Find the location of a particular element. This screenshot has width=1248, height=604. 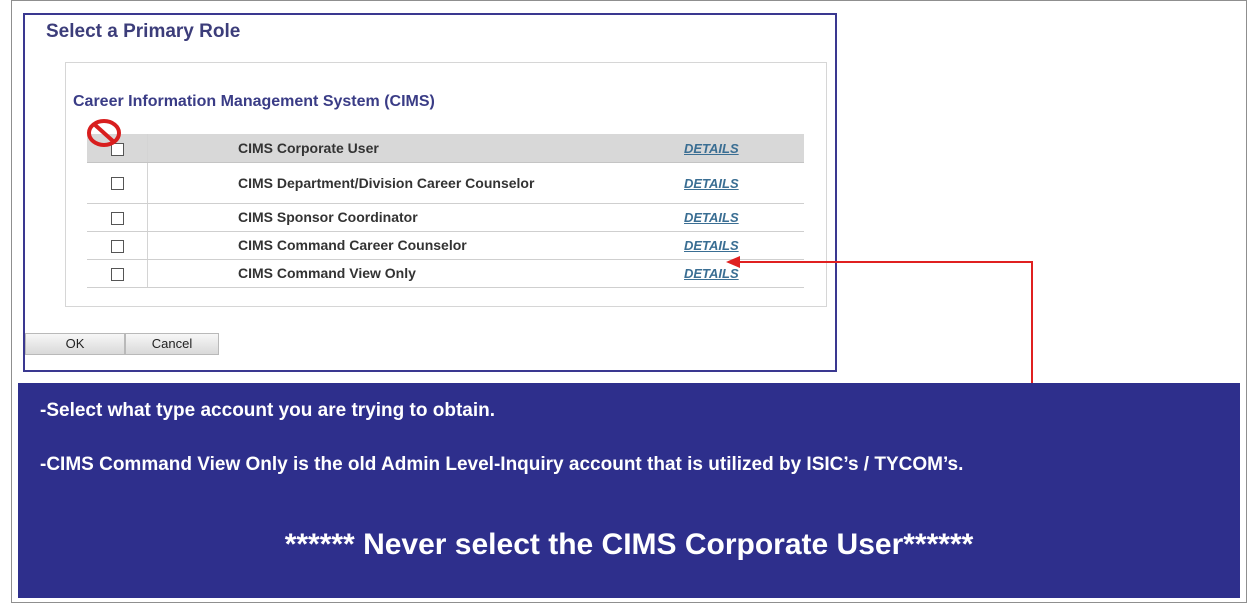

role-checkbox-corporate-user is located at coordinates (117, 149).